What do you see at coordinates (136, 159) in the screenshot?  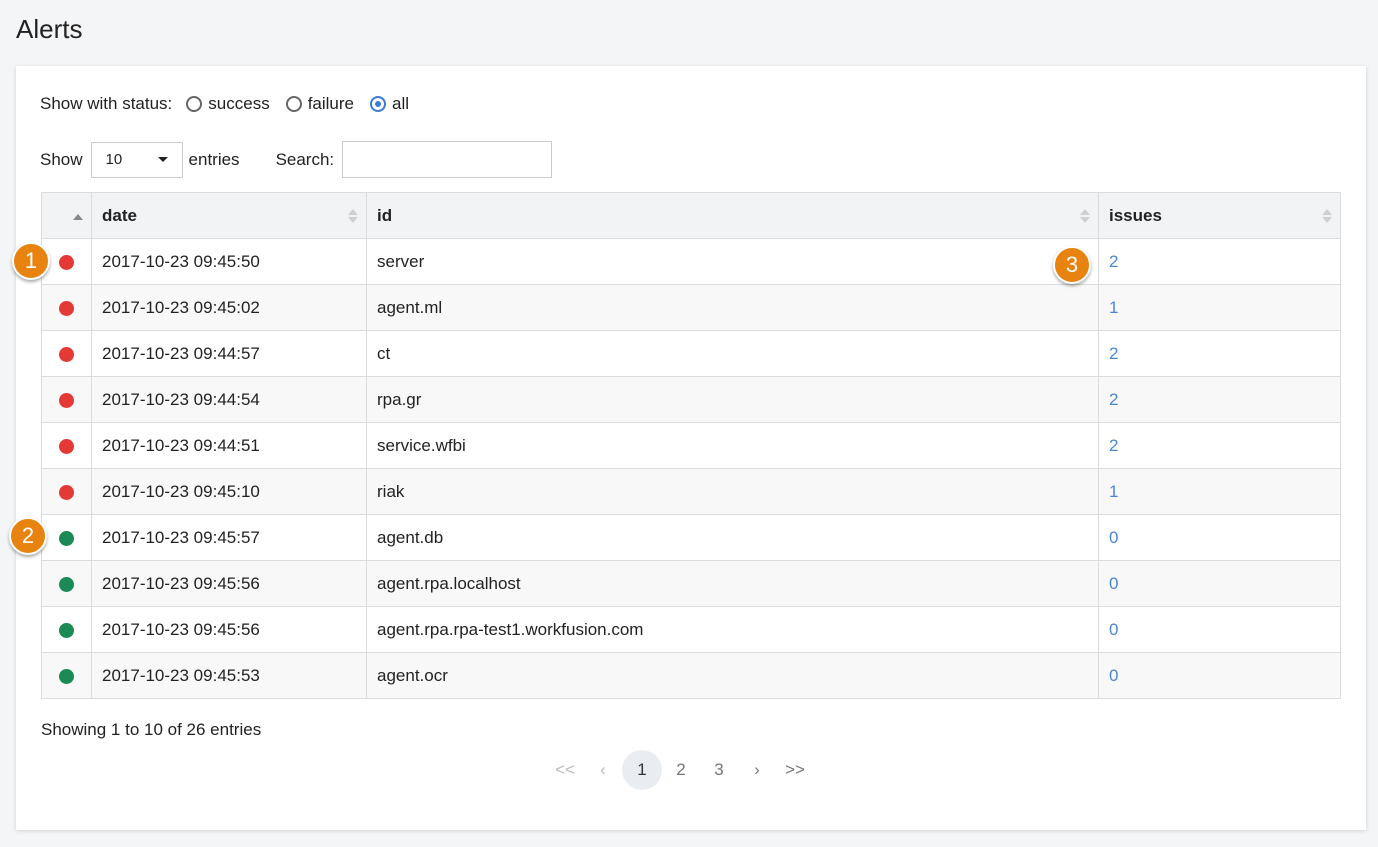 I see `entries-select: 10` at bounding box center [136, 159].